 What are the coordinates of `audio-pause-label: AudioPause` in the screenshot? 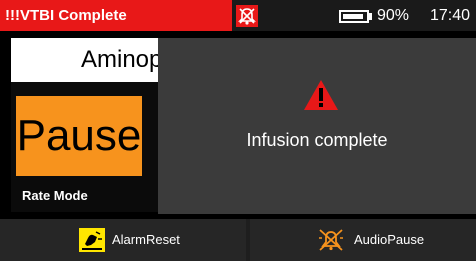 It's located at (389, 239).